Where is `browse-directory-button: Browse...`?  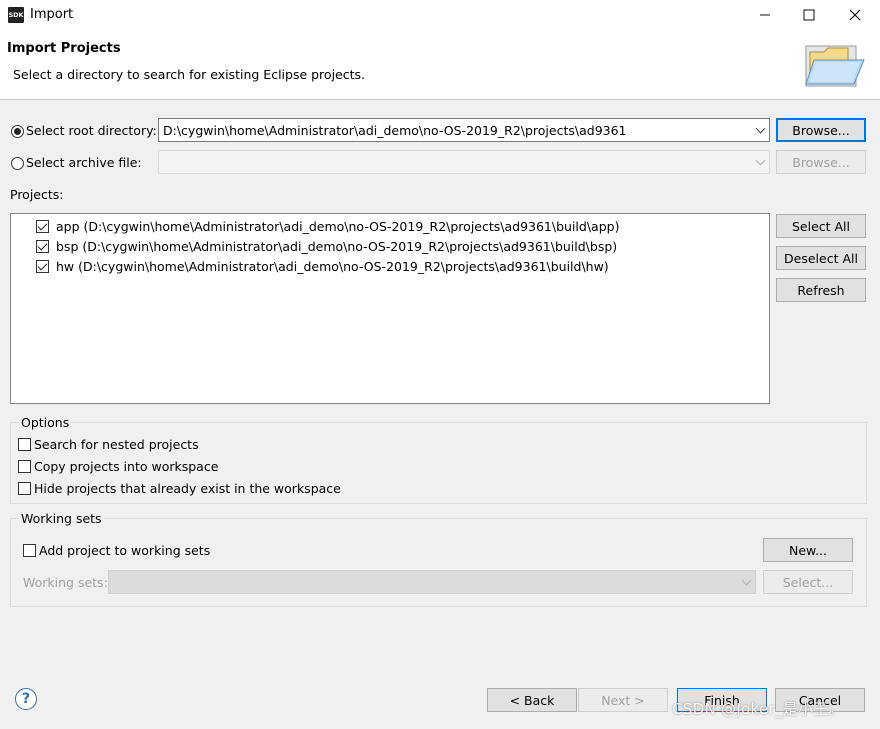
browse-directory-button: Browse... is located at coordinates (821, 130).